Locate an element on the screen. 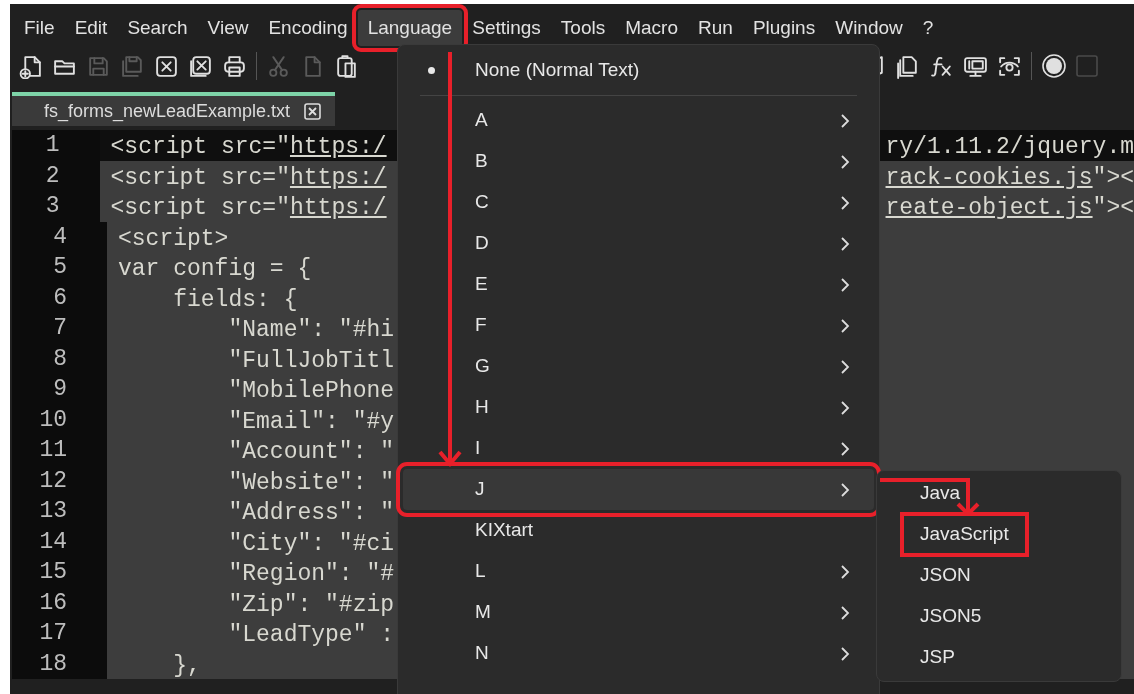  code-text: "Website": " is located at coordinates (311, 483).